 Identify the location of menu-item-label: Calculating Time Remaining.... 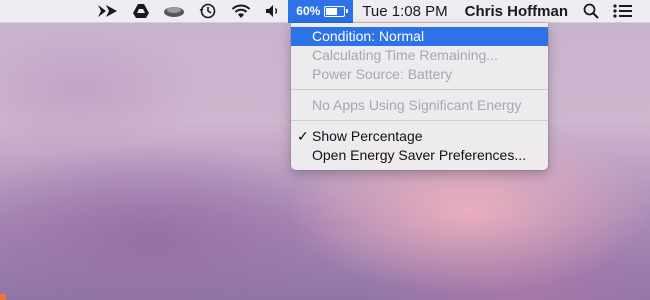
(405, 55).